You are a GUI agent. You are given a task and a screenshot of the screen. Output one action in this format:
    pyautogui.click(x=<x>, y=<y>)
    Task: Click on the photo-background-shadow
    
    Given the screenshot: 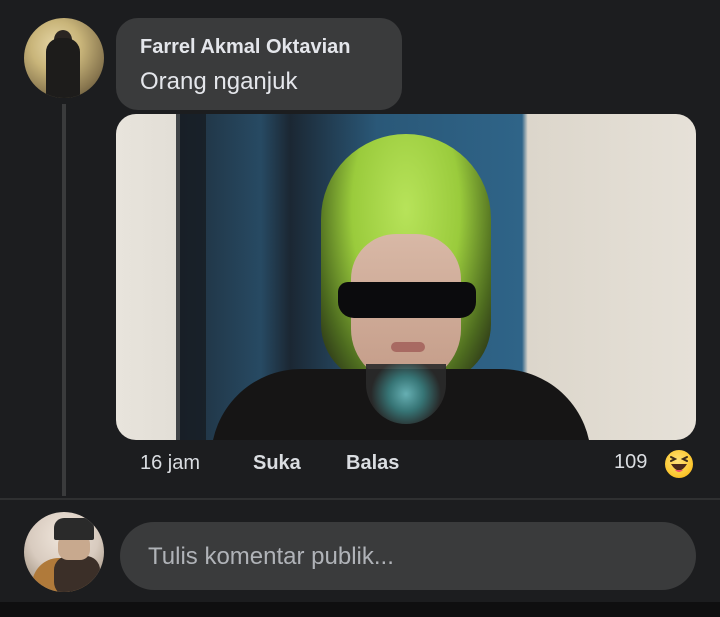 What is the action you would take?
    pyautogui.click(x=191, y=277)
    